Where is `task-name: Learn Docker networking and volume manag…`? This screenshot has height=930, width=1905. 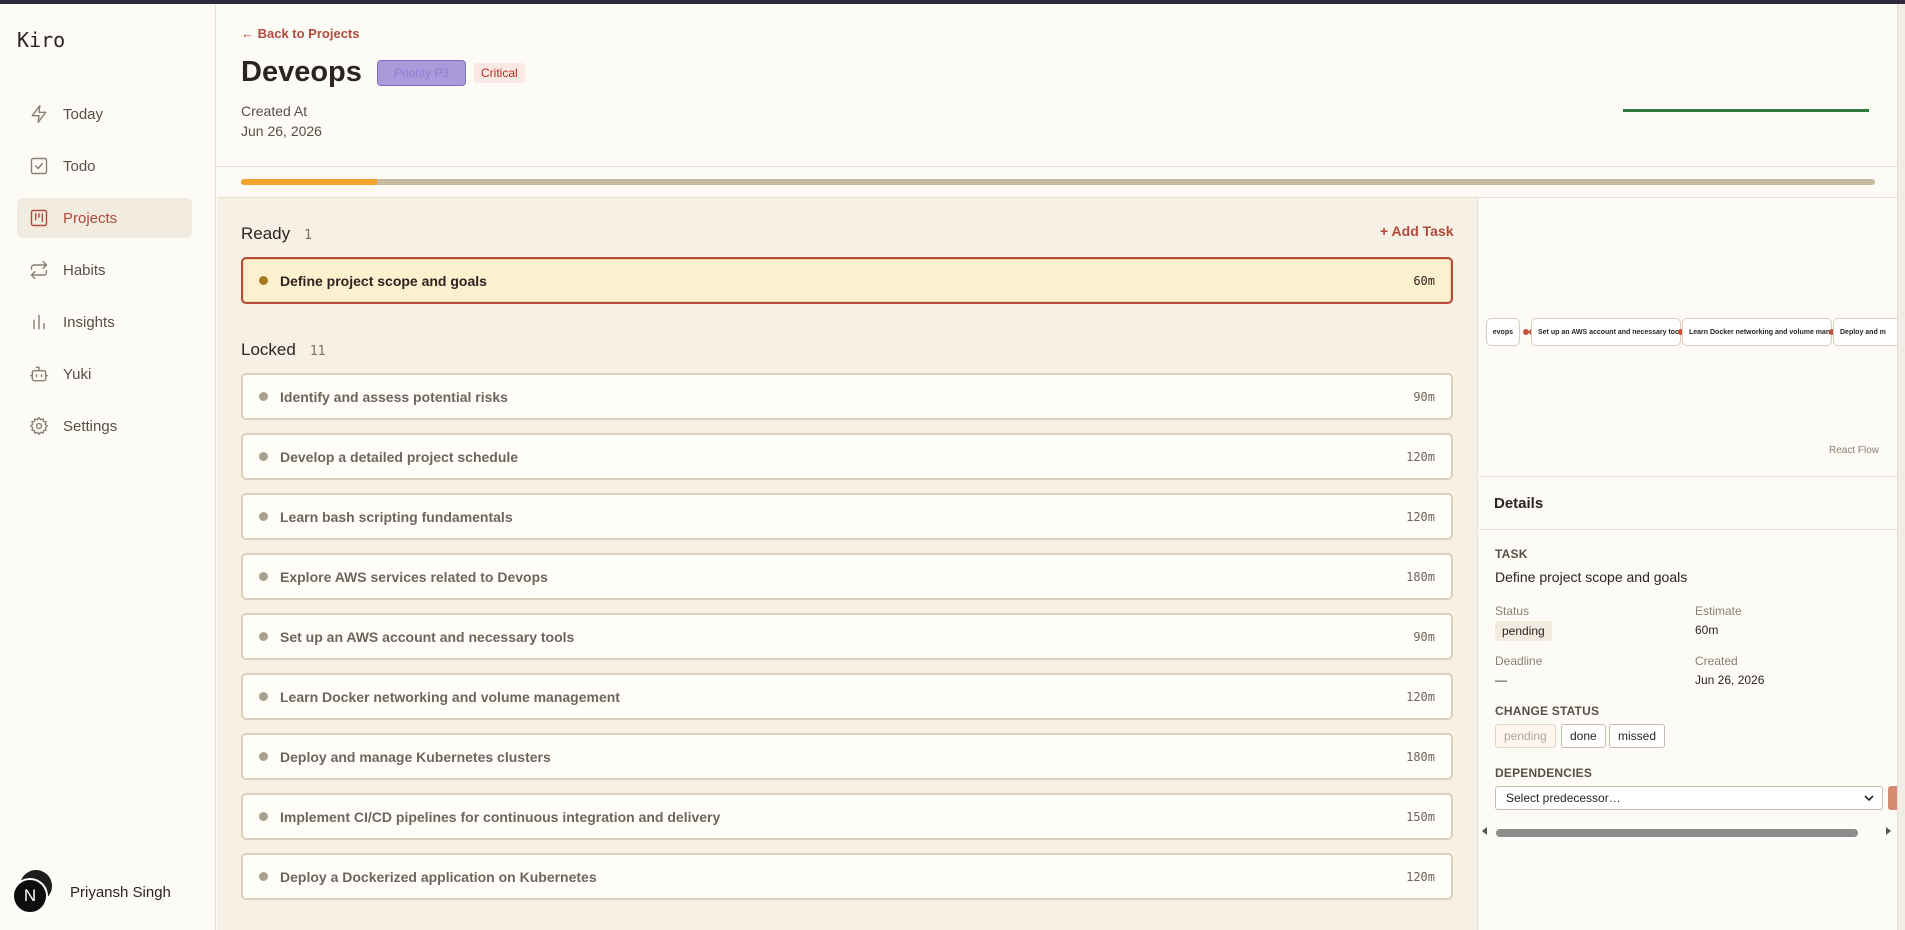
task-name: Learn Docker networking and volume manag… is located at coordinates (450, 696).